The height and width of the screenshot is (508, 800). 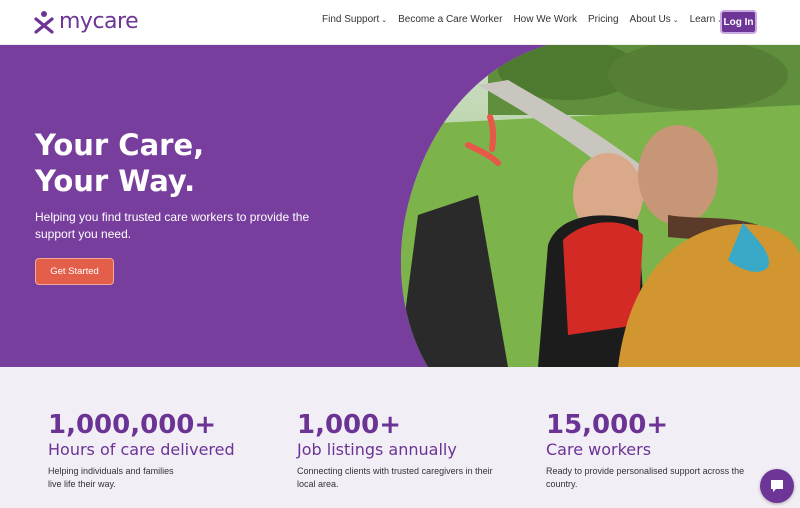 I want to click on nav-about-us: About Us ⌄, so click(x=654, y=19).